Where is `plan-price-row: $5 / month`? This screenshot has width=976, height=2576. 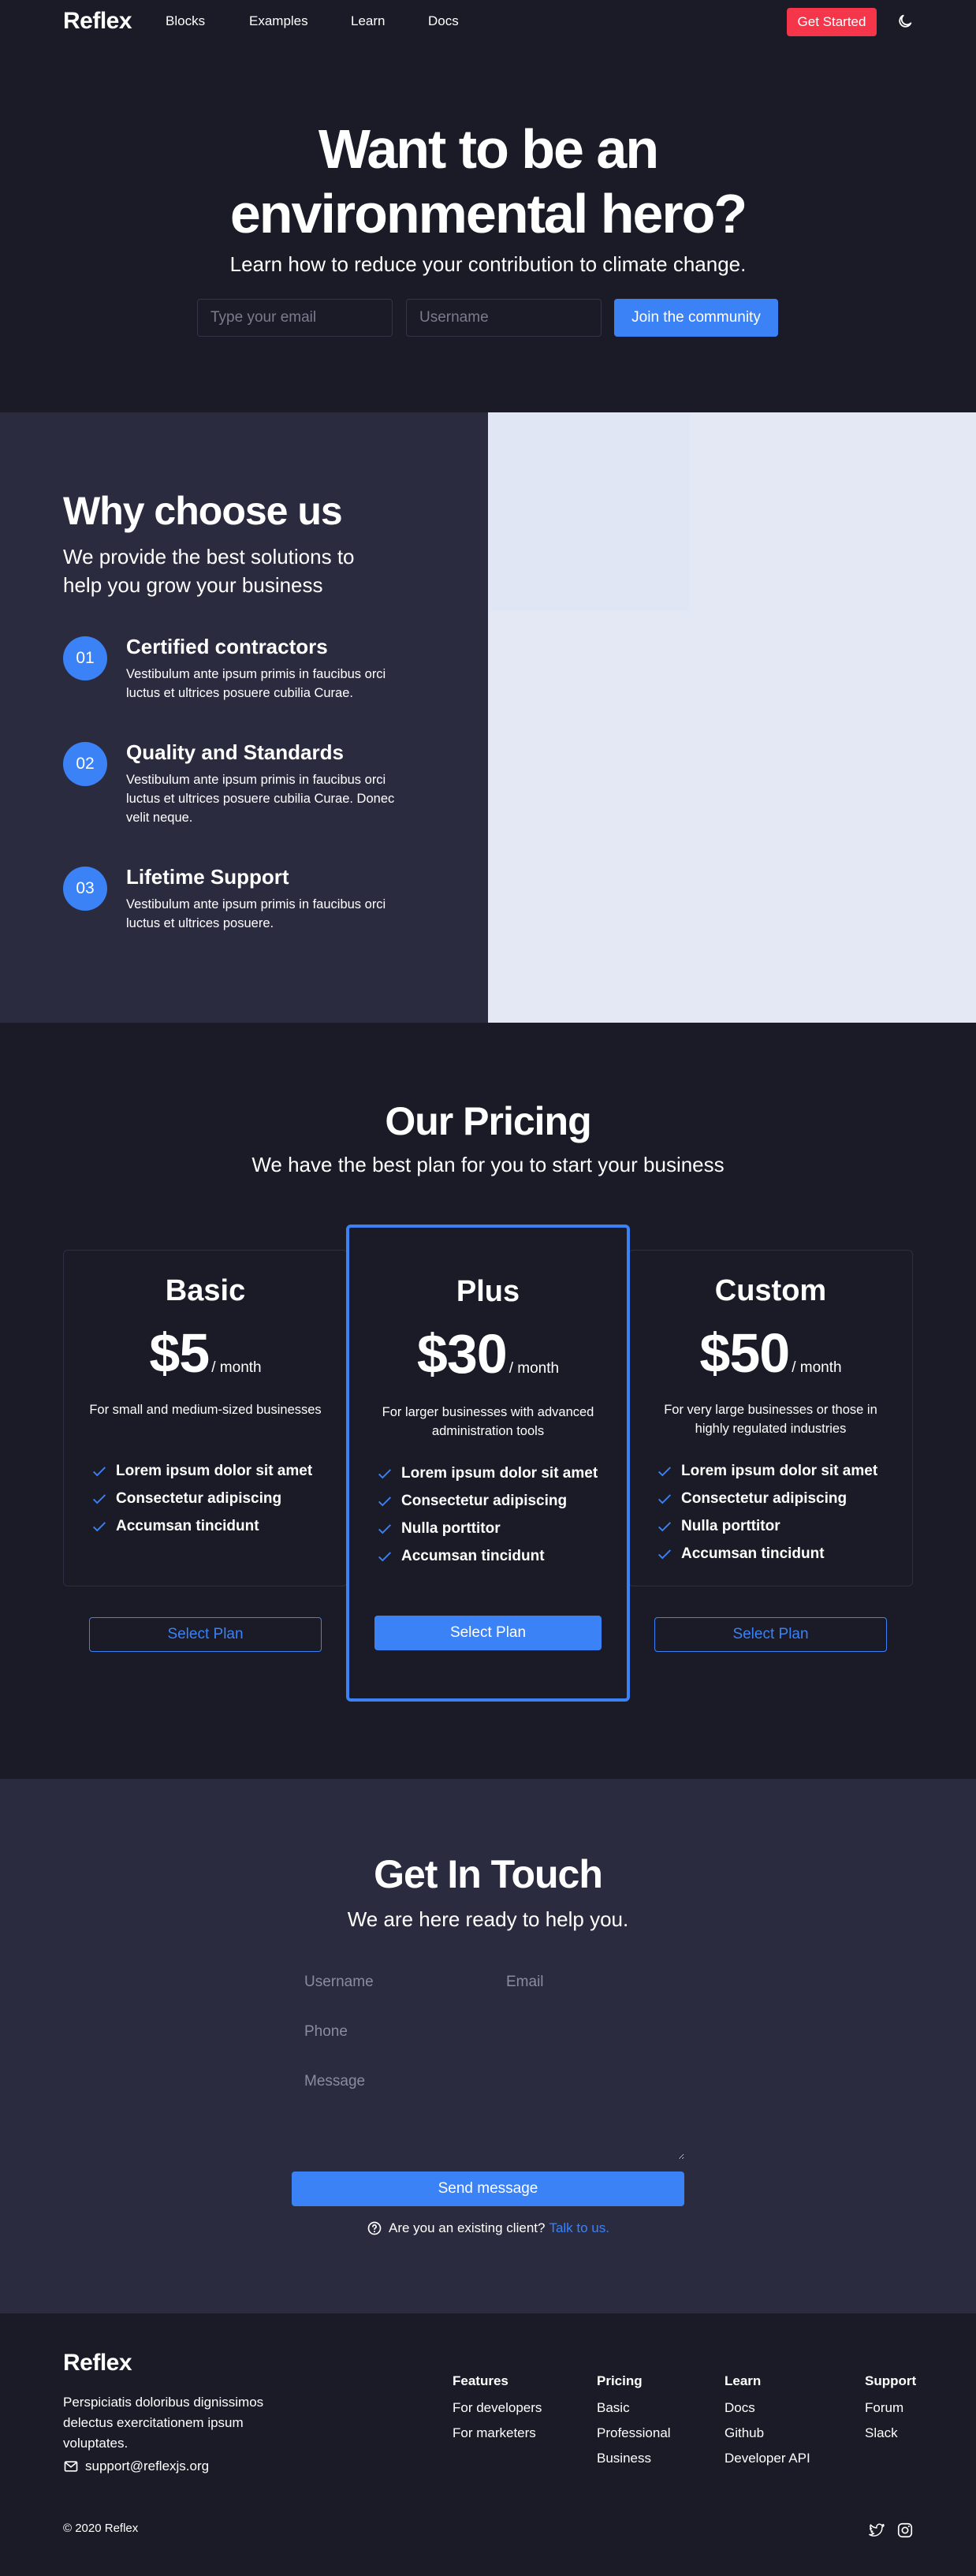
plan-price-row: $5 / month is located at coordinates (205, 1353).